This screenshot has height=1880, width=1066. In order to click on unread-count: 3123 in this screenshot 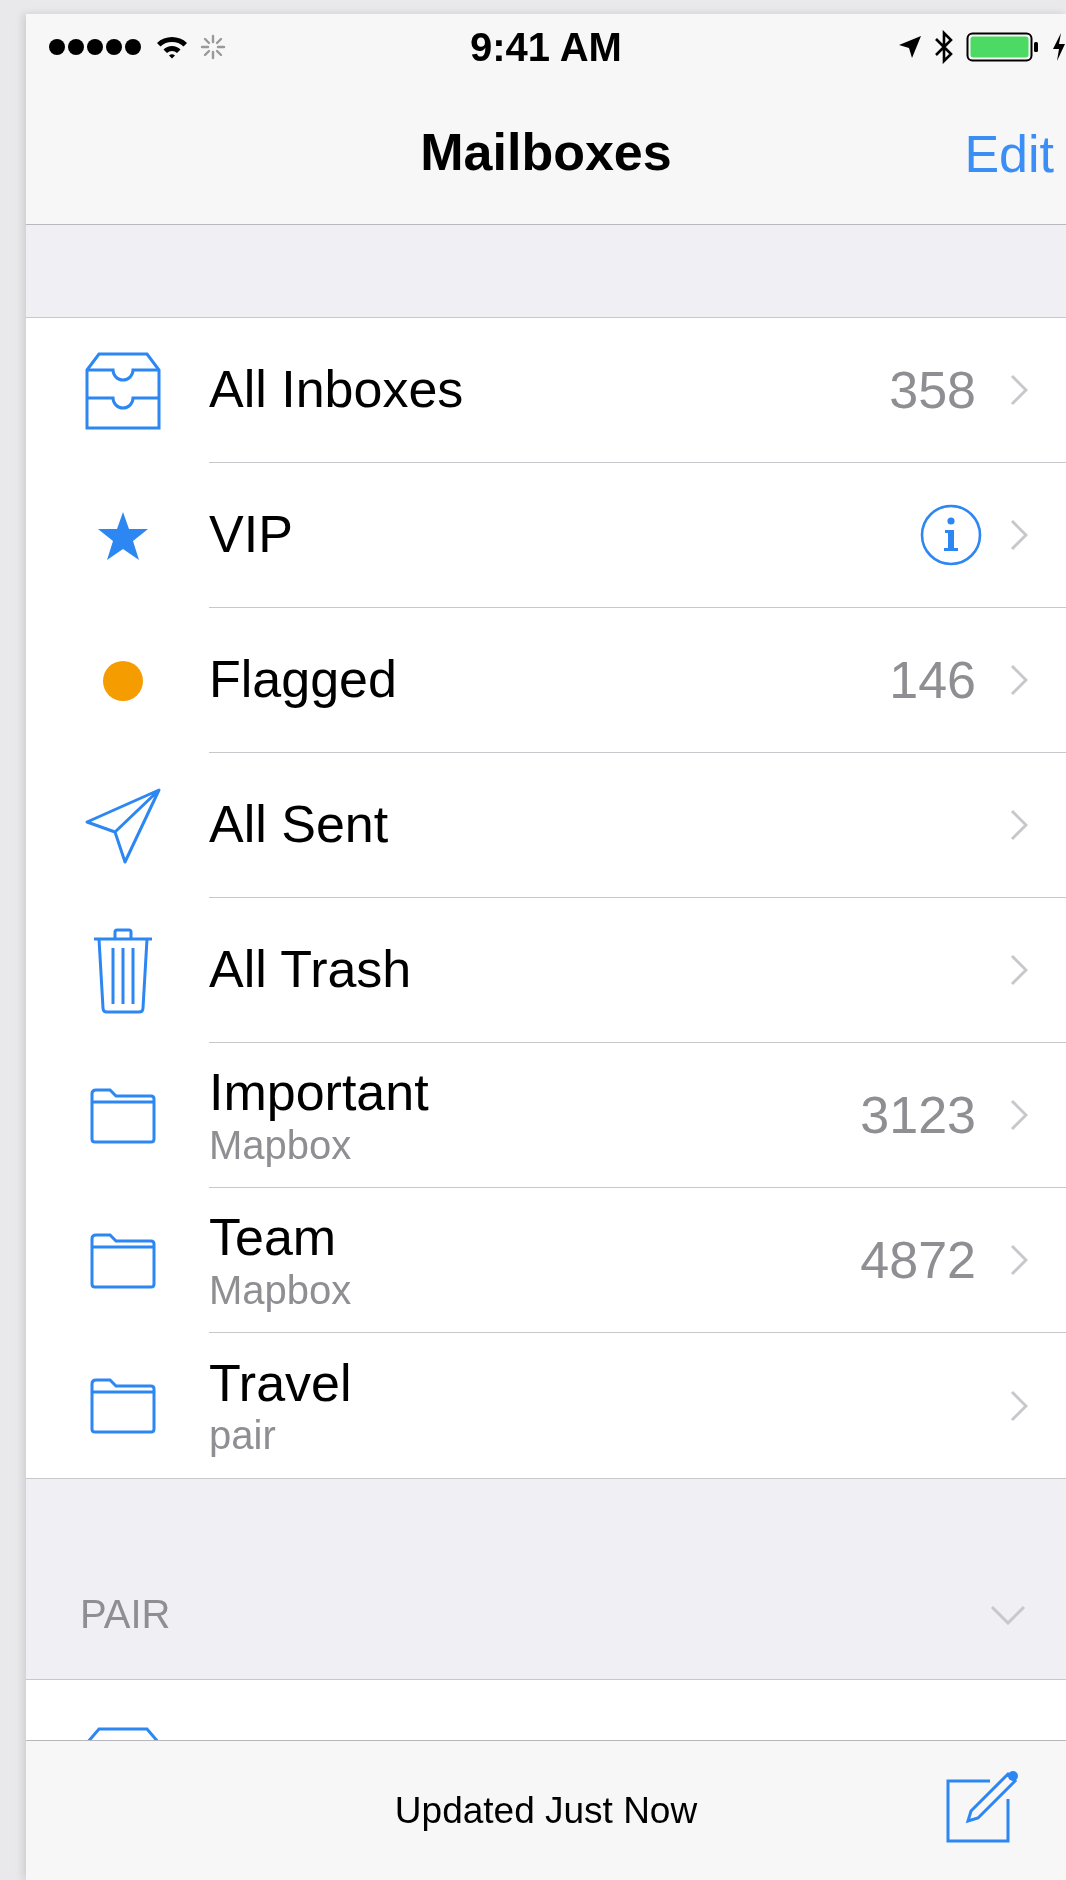, I will do `click(918, 1115)`.